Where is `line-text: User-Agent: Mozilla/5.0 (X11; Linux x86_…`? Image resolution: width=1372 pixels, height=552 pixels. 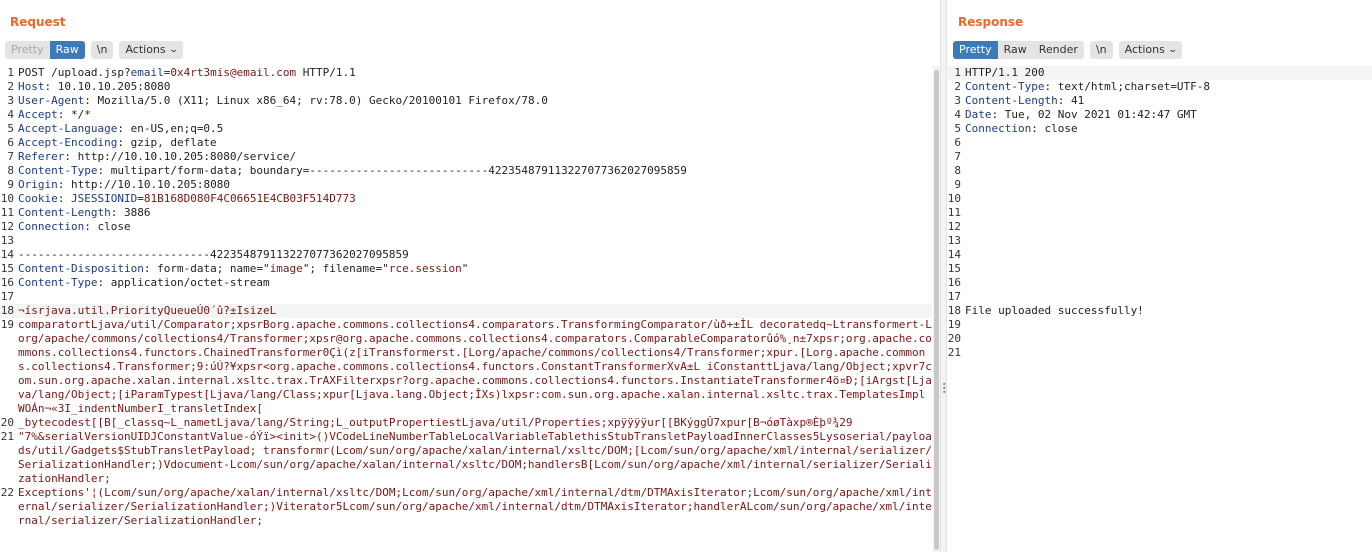 line-text: User-Agent: Mozilla/5.0 (X11; Linux x86_… is located at coordinates (475, 101).